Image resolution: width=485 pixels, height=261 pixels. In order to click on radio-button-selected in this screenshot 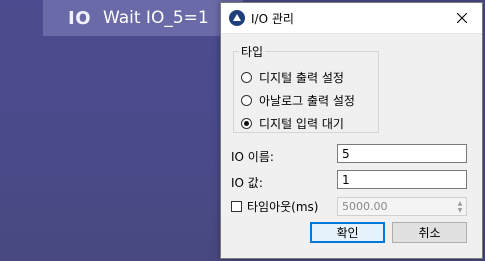, I will do `click(246, 123)`.